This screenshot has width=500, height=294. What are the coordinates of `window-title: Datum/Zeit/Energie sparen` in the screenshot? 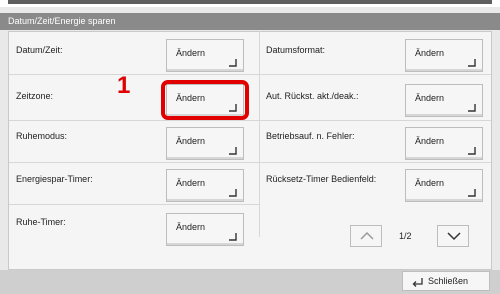 It's located at (250, 21).